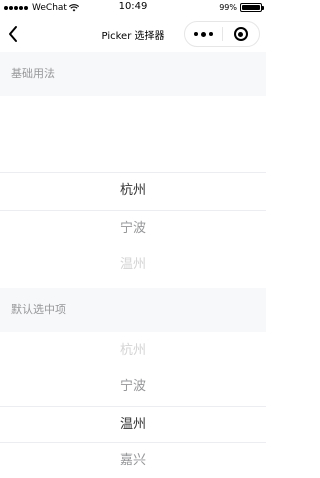 The width and height of the screenshot is (320, 478). Describe the element at coordinates (240, 34) in the screenshot. I see `target-close-icon` at that location.